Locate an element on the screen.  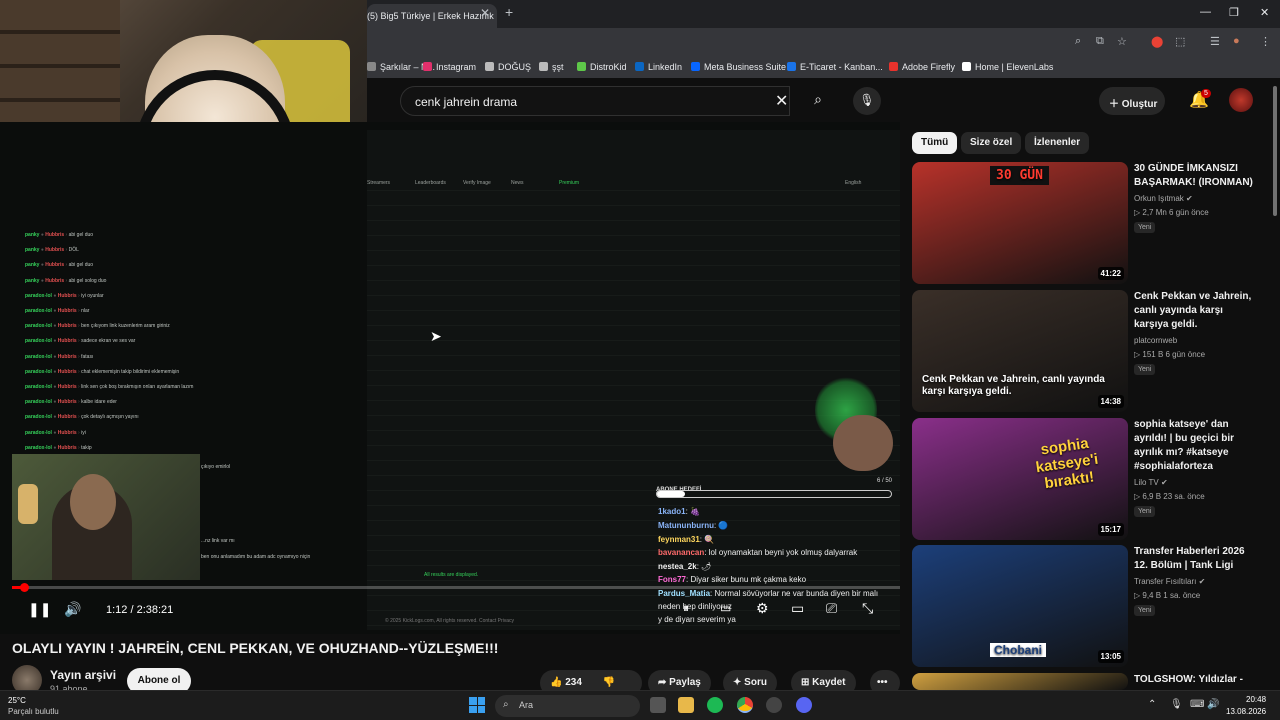
chat-text: : 🔵 is located at coordinates (721, 525).